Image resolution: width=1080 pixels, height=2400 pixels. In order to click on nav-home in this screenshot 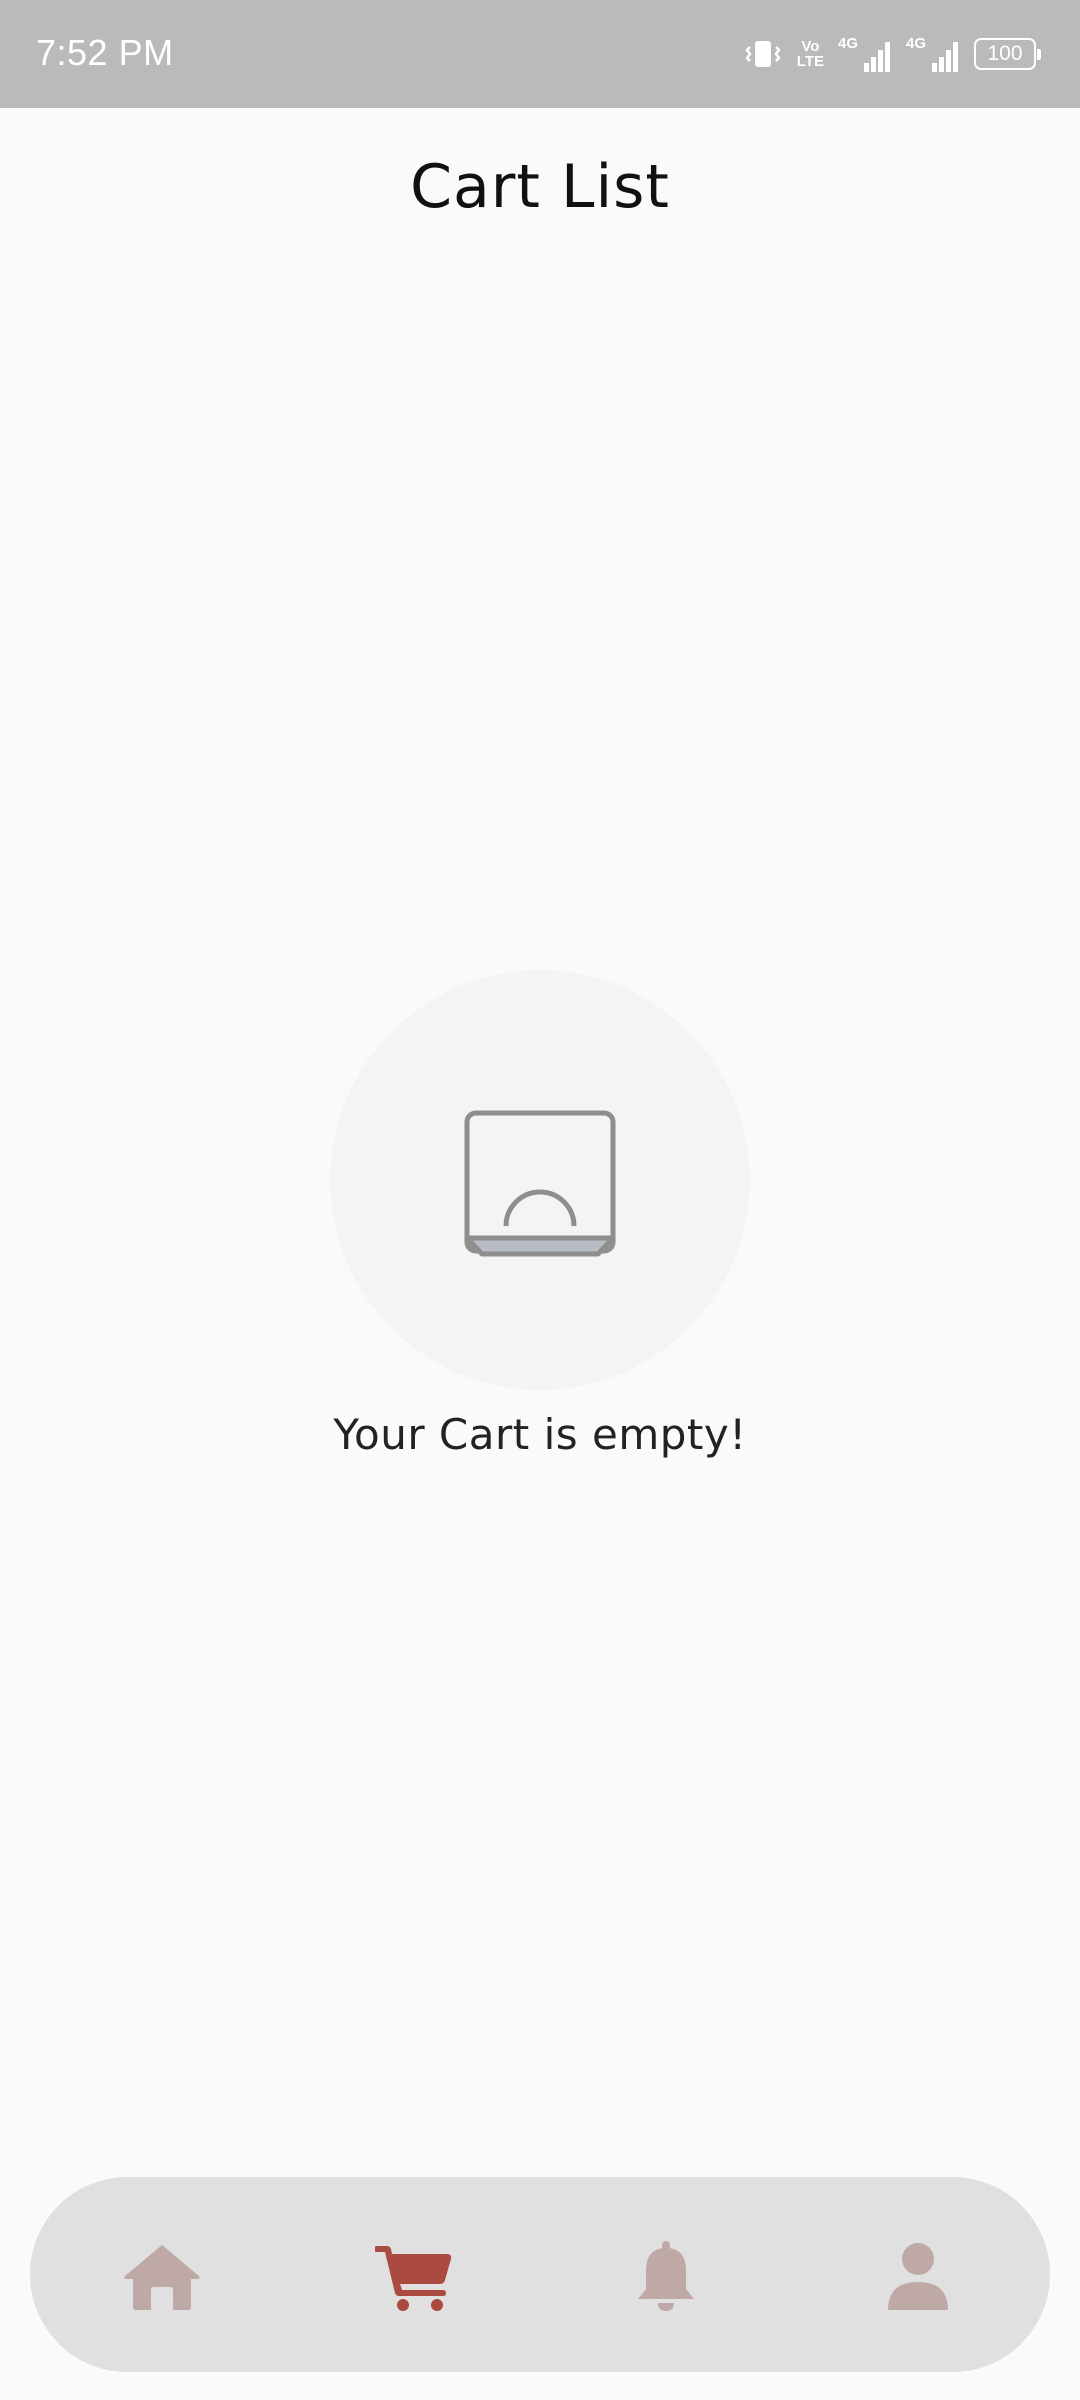, I will do `click(162, 2277)`.